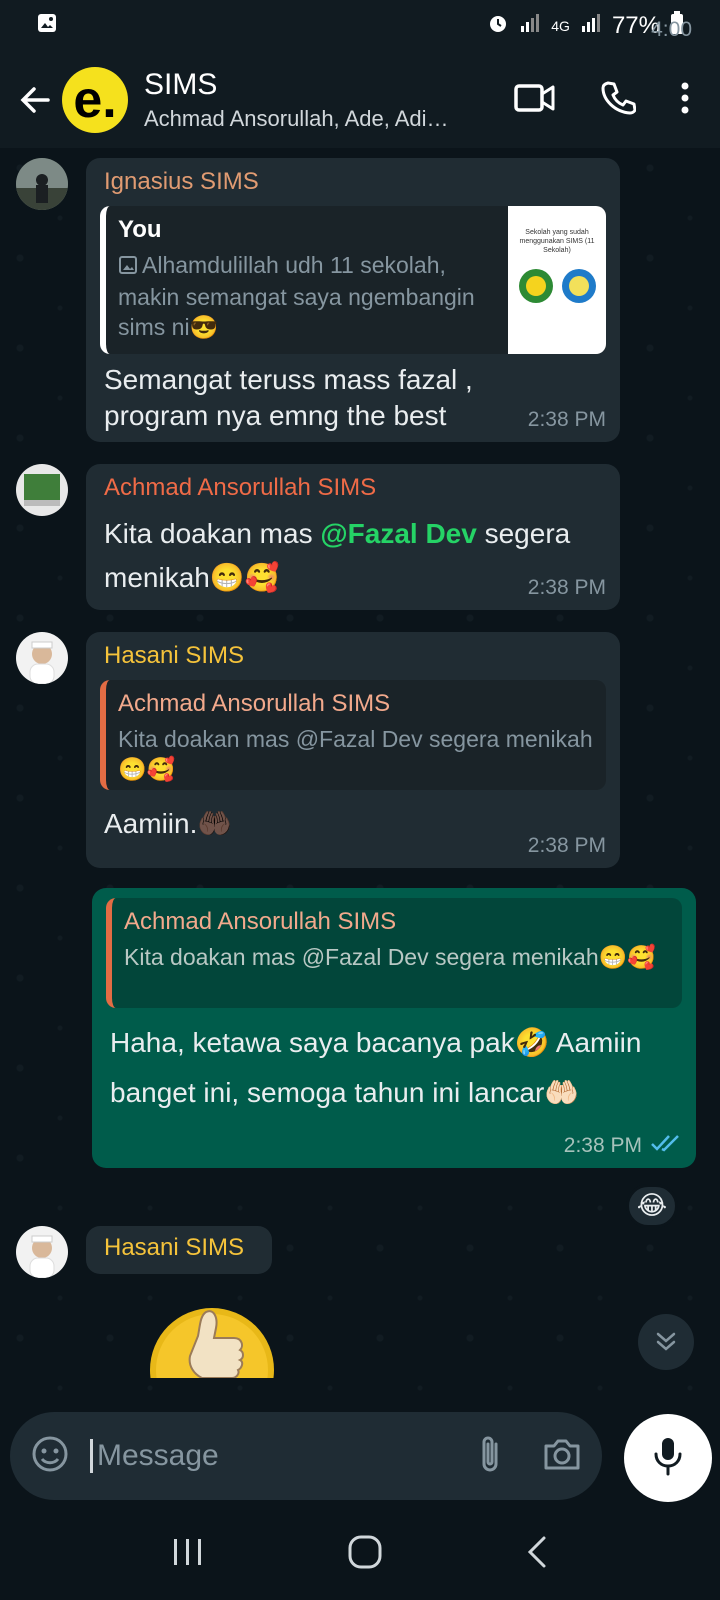 This screenshot has height=1600, width=720. I want to click on group-avatar-letter: e., so click(95, 100).